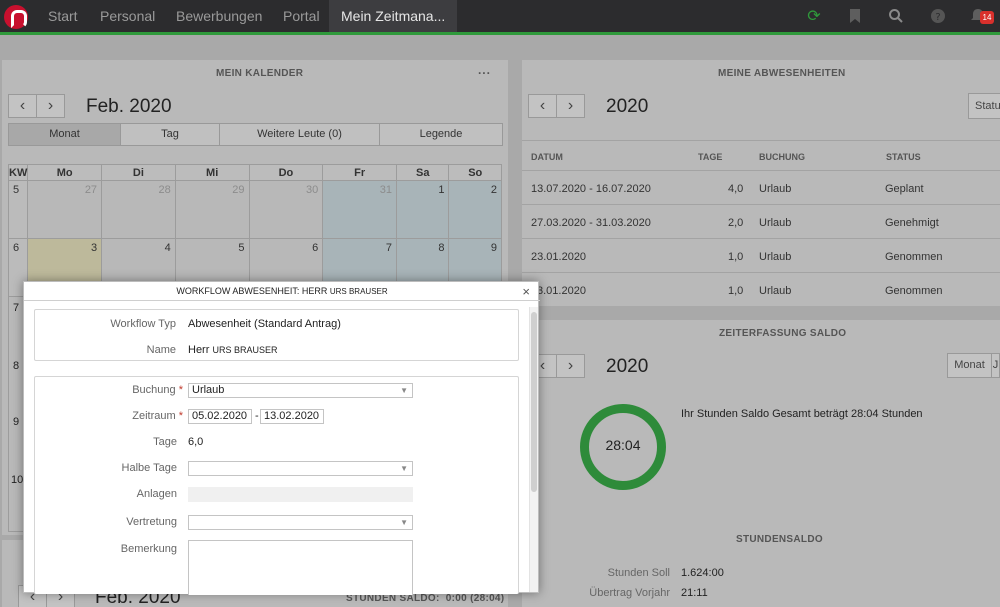 The image size is (1000, 607). I want to click on calendar-day: 29, so click(212, 209).